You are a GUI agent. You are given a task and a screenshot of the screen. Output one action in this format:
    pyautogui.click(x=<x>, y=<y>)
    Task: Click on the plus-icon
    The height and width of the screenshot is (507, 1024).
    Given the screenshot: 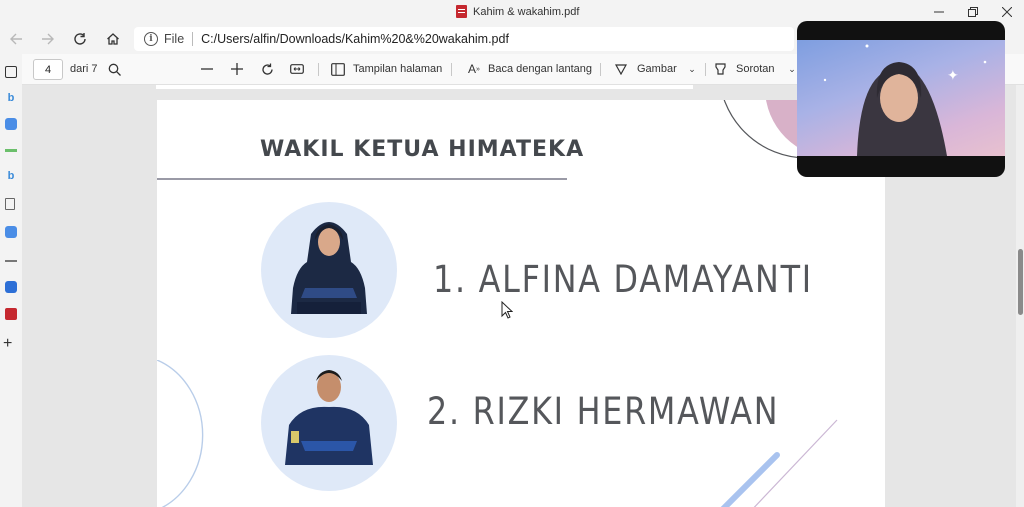 What is the action you would take?
    pyautogui.click(x=237, y=69)
    